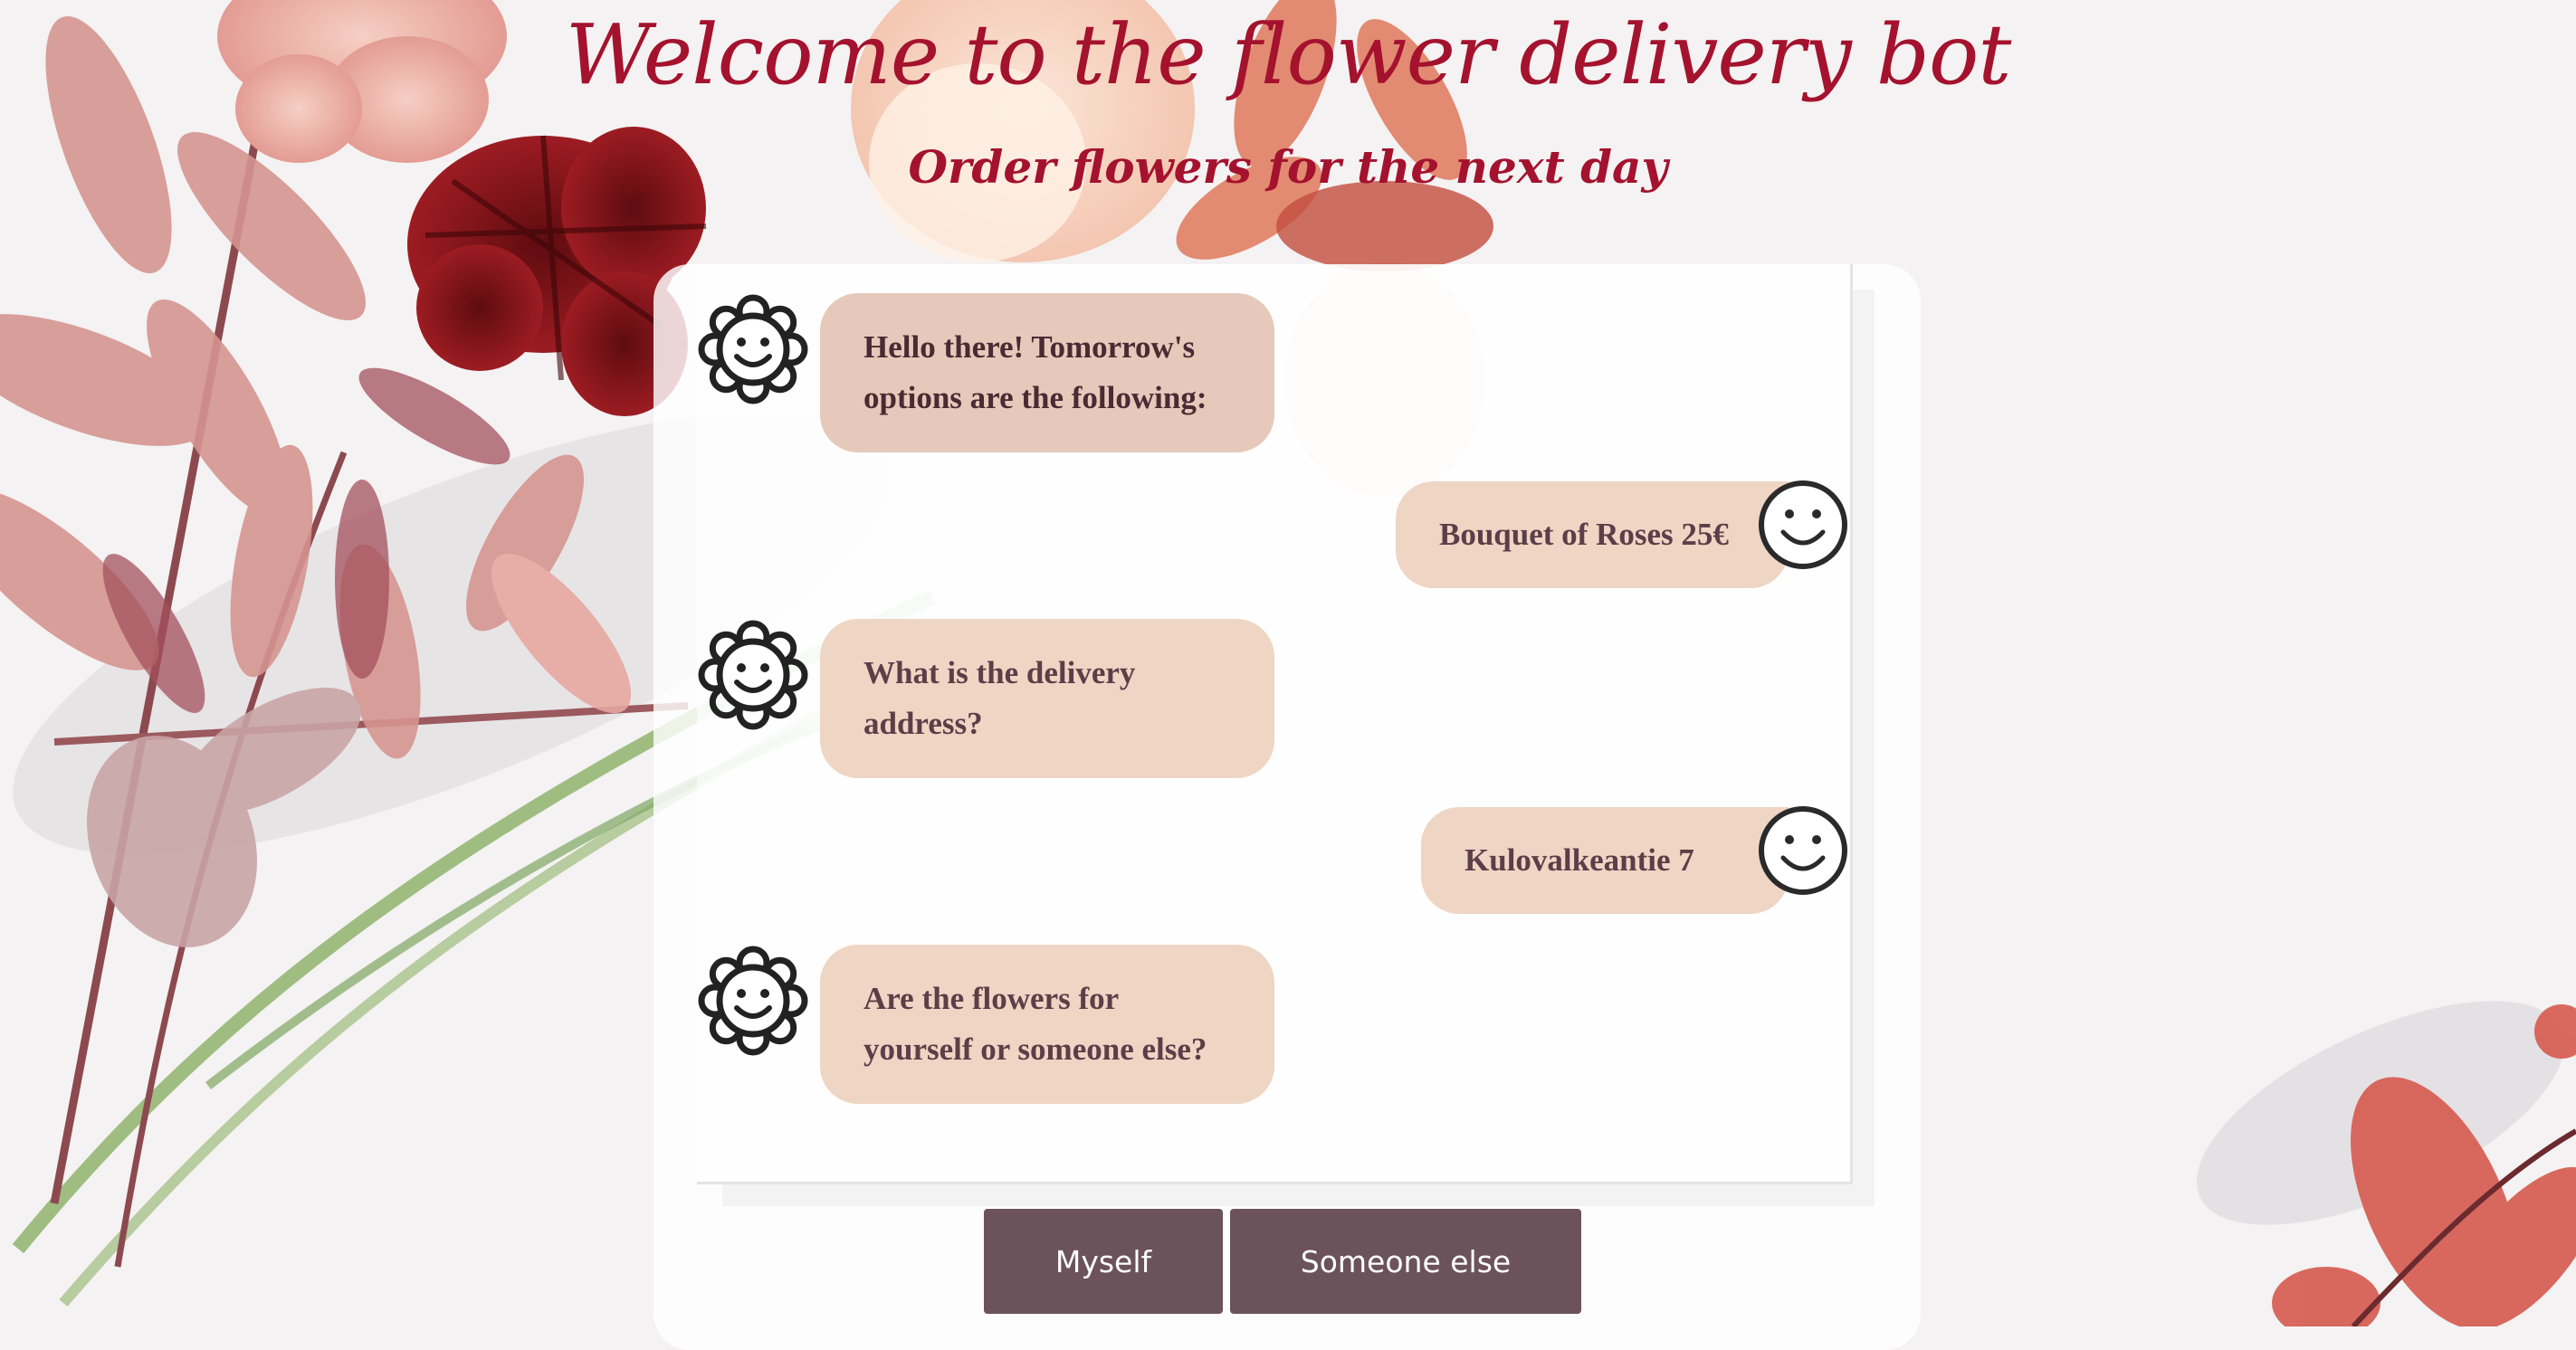 The height and width of the screenshot is (1350, 2576). I want to click on myself-button: Myself, so click(1103, 1262).